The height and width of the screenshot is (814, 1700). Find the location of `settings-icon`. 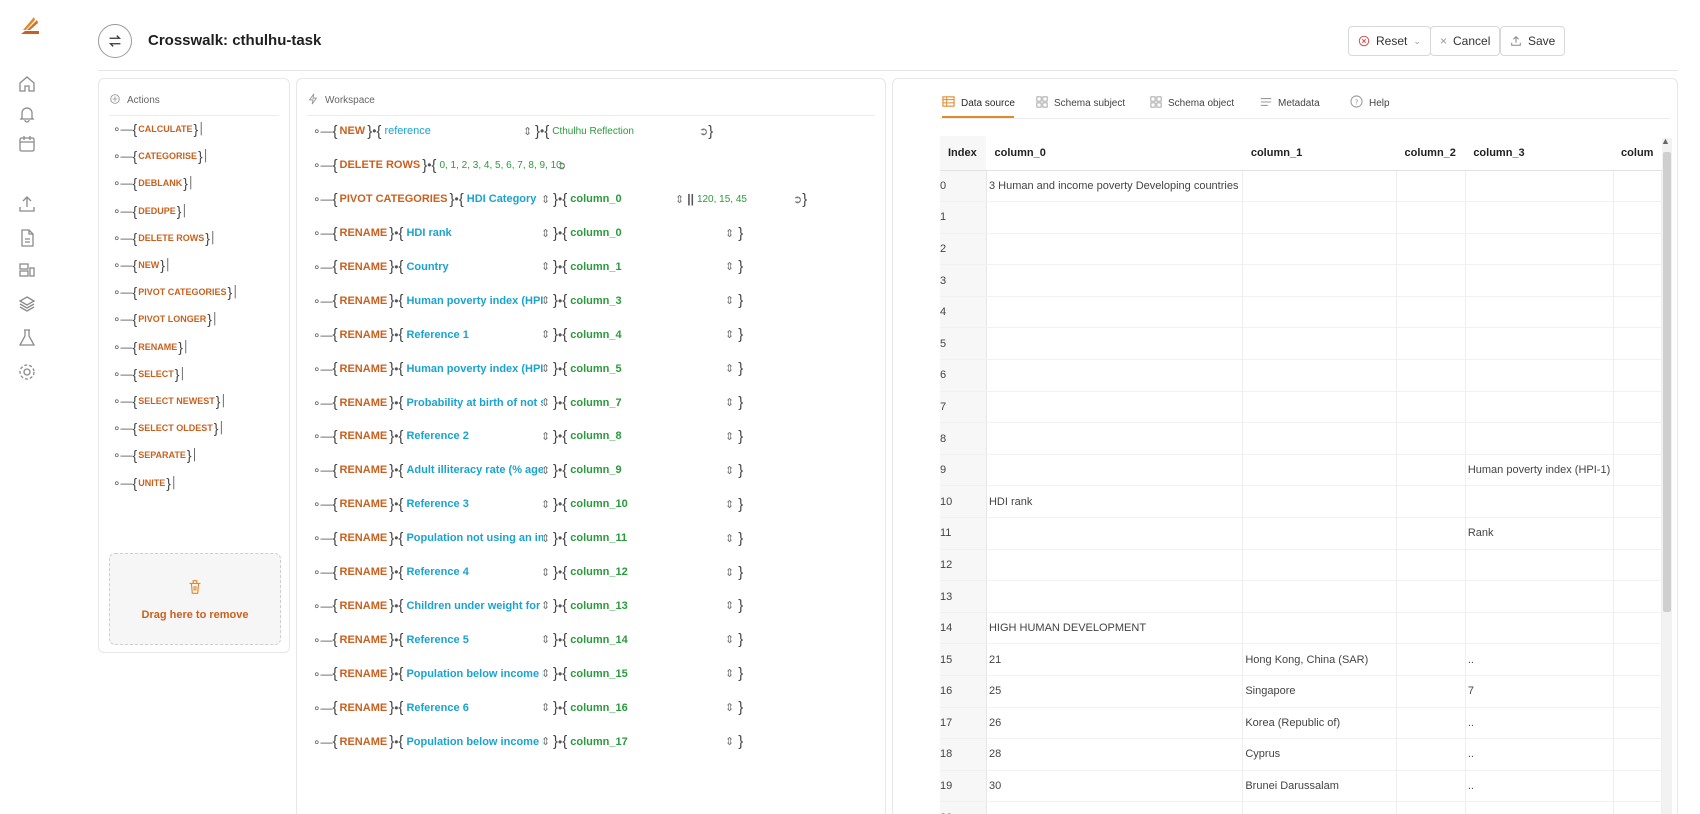

settings-icon is located at coordinates (27, 372).